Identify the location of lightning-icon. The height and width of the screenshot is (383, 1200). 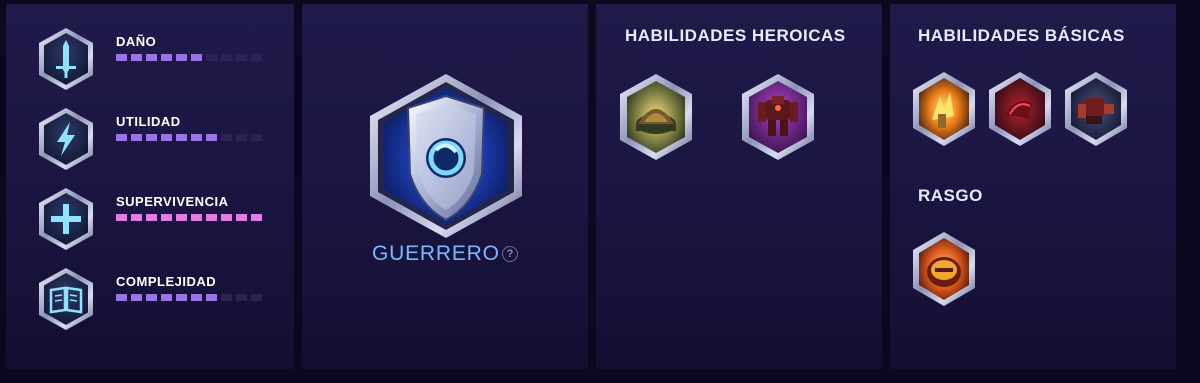
(66, 139).